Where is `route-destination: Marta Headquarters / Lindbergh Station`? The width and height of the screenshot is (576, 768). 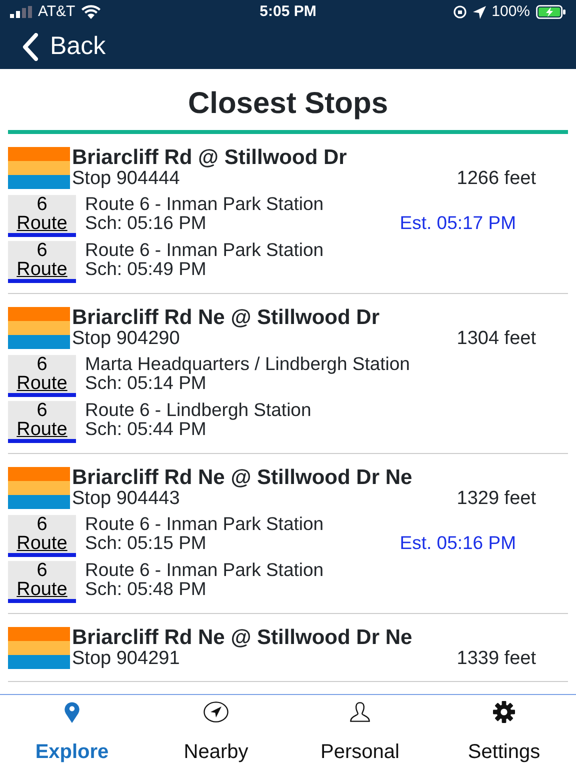
route-destination: Marta Headquarters / Lindbergh Station is located at coordinates (248, 364).